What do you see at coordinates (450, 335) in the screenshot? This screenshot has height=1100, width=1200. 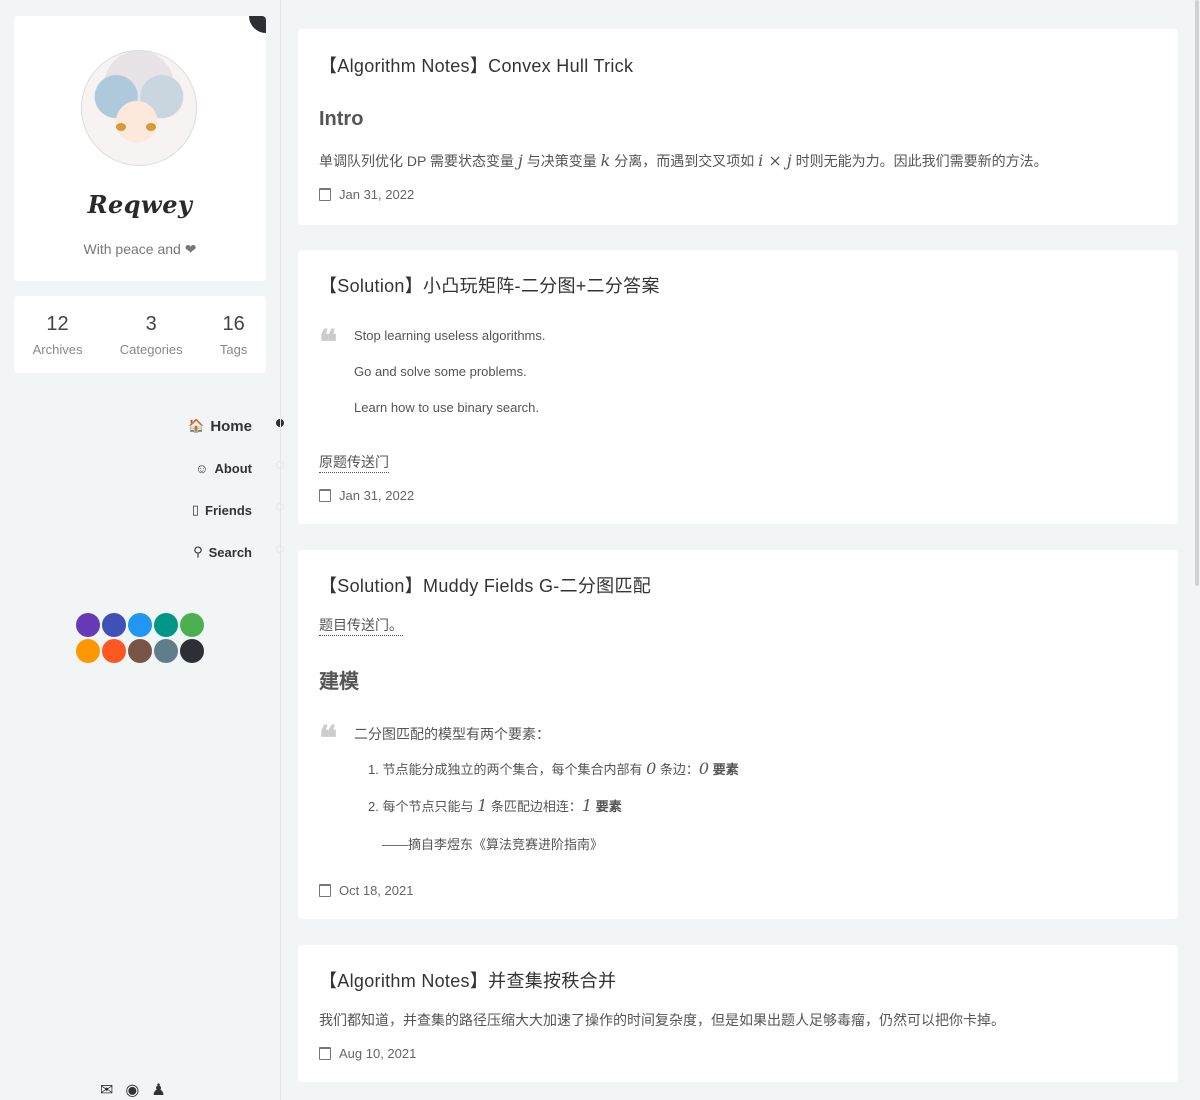 I see `quote-line: Stop learning useless algorithms.` at bounding box center [450, 335].